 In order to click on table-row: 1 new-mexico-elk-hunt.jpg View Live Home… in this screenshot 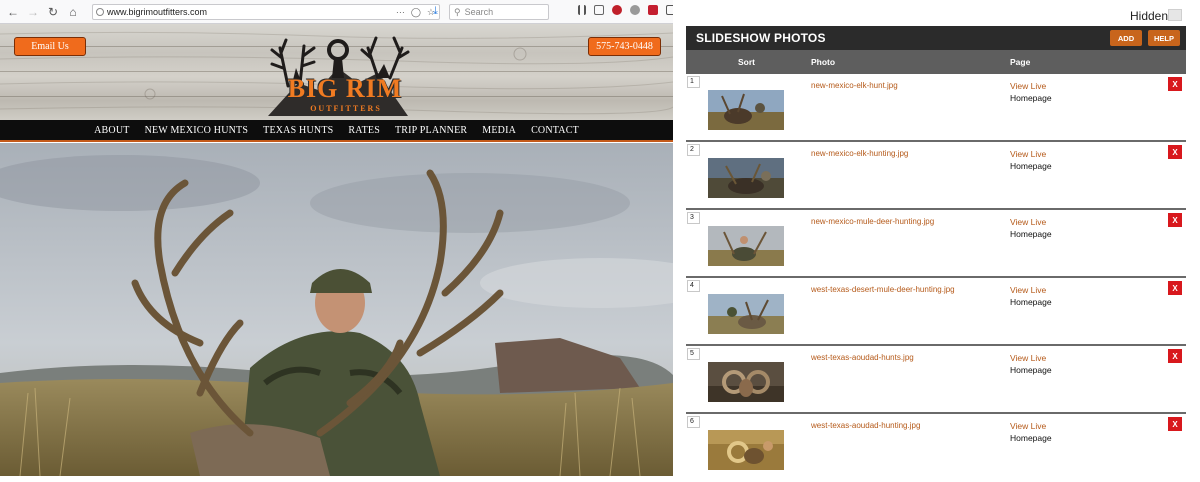, I will do `click(936, 108)`.